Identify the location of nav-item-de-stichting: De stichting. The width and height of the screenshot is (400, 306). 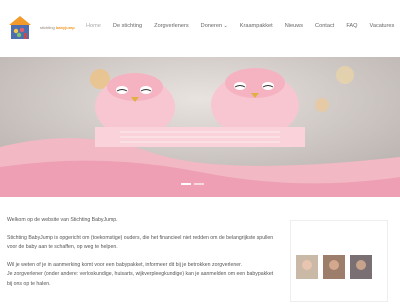
(127, 26).